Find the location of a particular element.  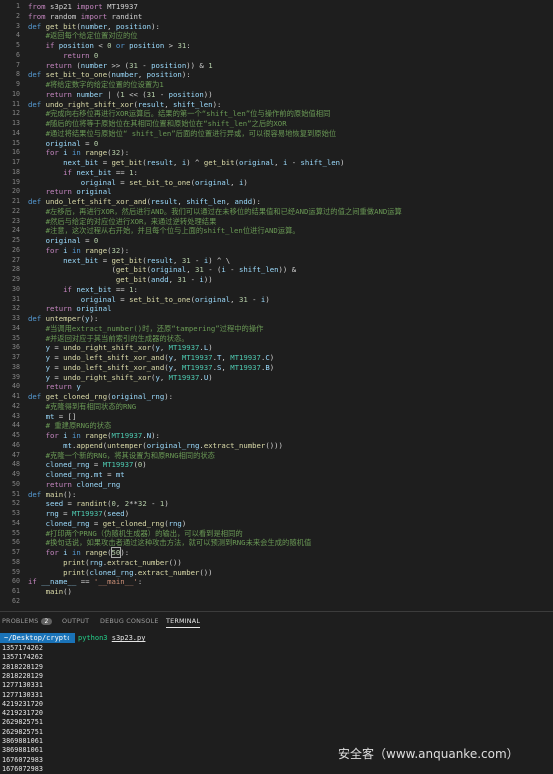

code-line: 43 mt = [] is located at coordinates (276, 417).